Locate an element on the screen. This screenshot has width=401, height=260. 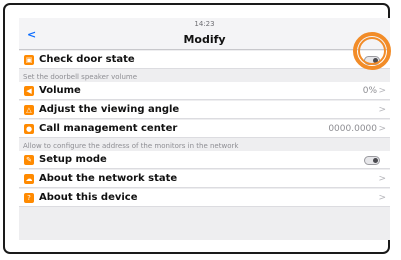
volume-value: 0% is located at coordinates (369, 90).